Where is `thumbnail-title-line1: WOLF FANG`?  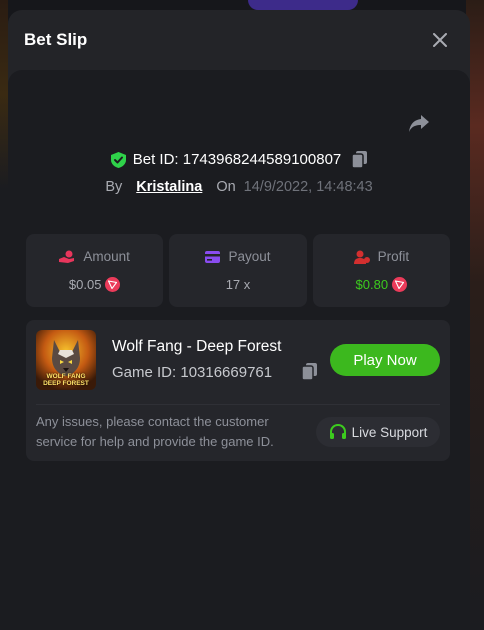 thumbnail-title-line1: WOLF FANG is located at coordinates (66, 376).